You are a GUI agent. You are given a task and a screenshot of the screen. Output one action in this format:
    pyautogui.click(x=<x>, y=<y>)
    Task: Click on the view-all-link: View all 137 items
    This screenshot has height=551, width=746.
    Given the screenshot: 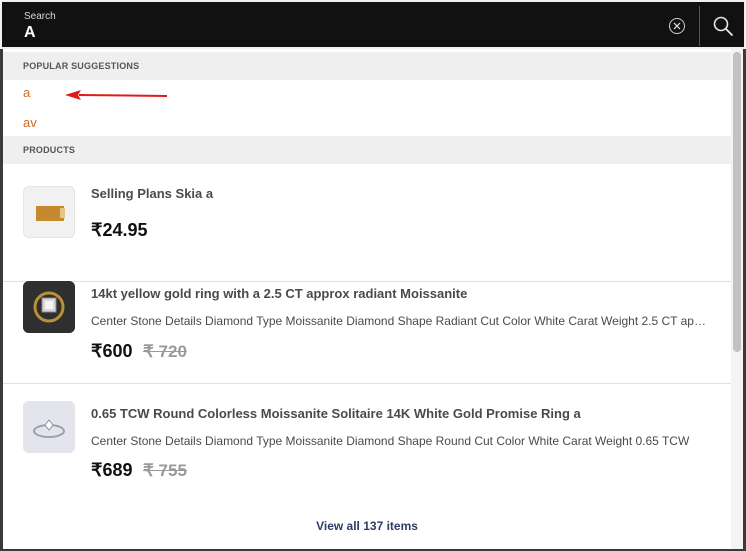 What is the action you would take?
    pyautogui.click(x=367, y=526)
    